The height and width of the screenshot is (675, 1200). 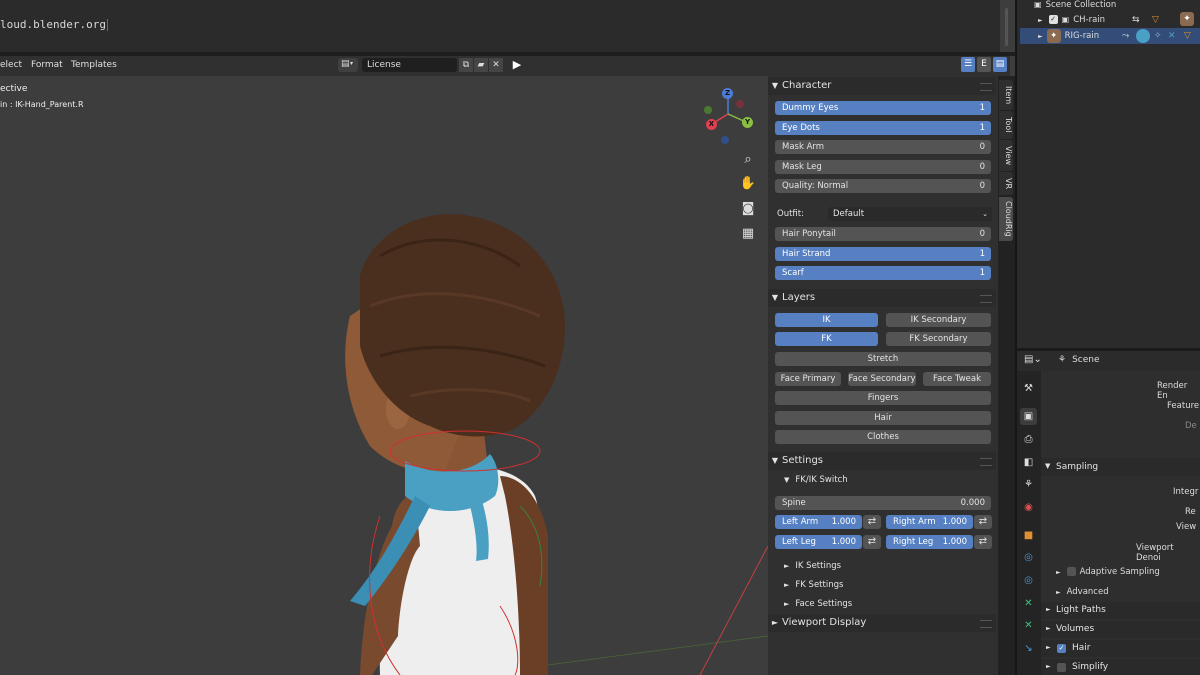 What do you see at coordinates (818, 522) in the screenshot?
I see `left-arm-slider: Left Arm 1.000` at bounding box center [818, 522].